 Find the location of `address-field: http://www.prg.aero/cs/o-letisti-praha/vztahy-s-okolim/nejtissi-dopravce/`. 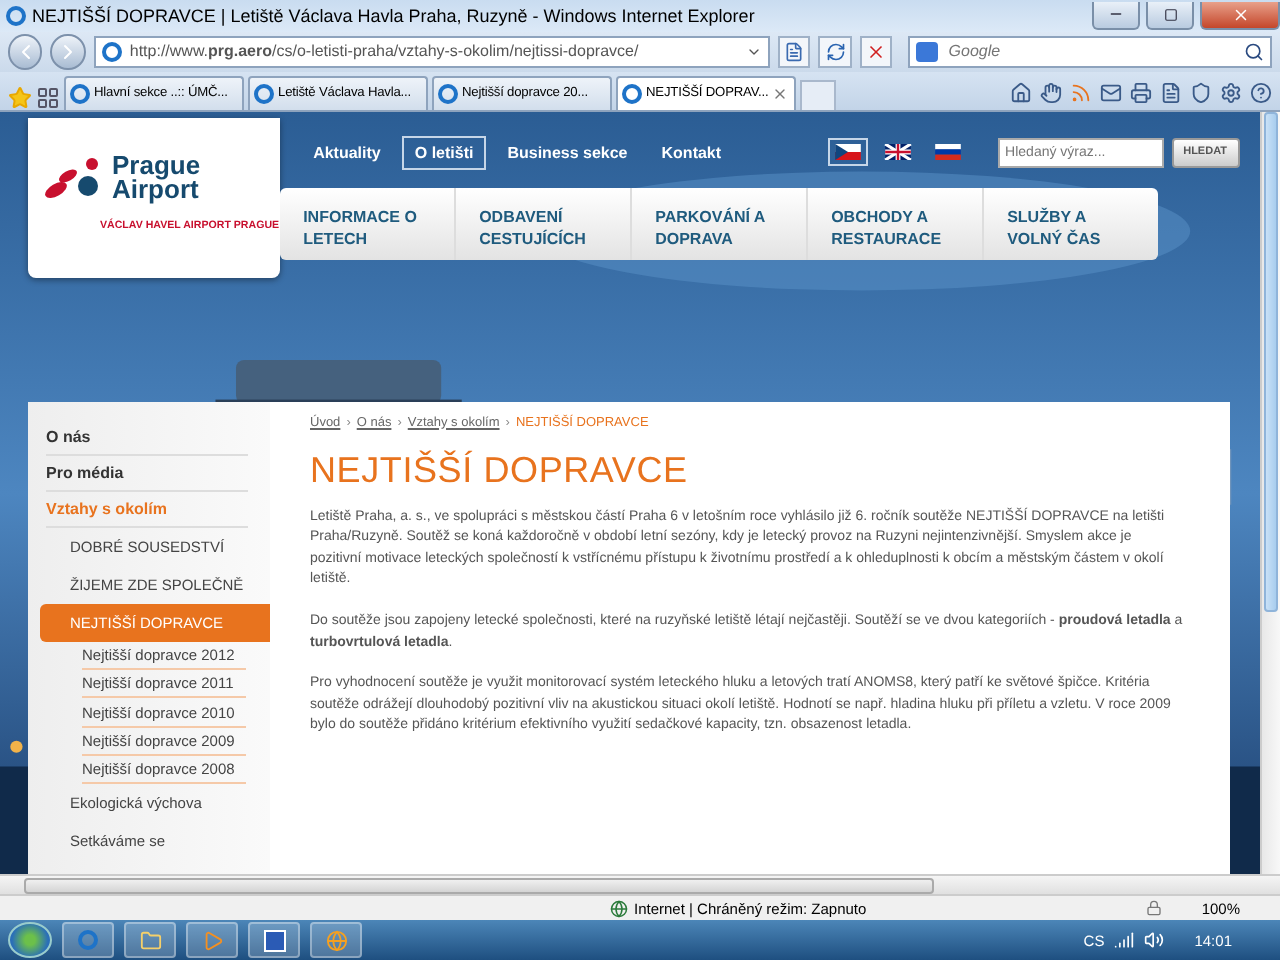

address-field: http://www.prg.aero/cs/o-letisti-praha/vztahy-s-okolim/nejtissi-dopravce/ is located at coordinates (431, 51).